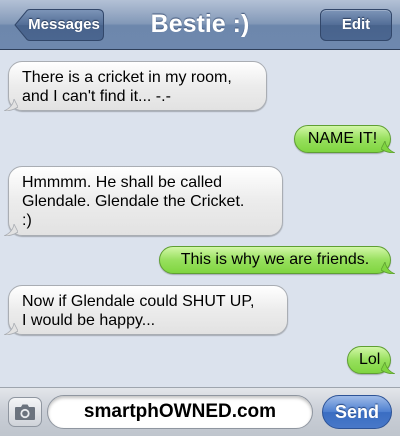 This screenshot has width=400, height=436. I want to click on camera-button, so click(25, 412).